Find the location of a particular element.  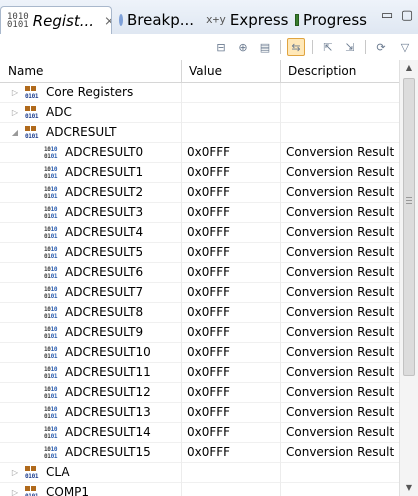

registers-icon: 1010 0101 is located at coordinates (18, 21).